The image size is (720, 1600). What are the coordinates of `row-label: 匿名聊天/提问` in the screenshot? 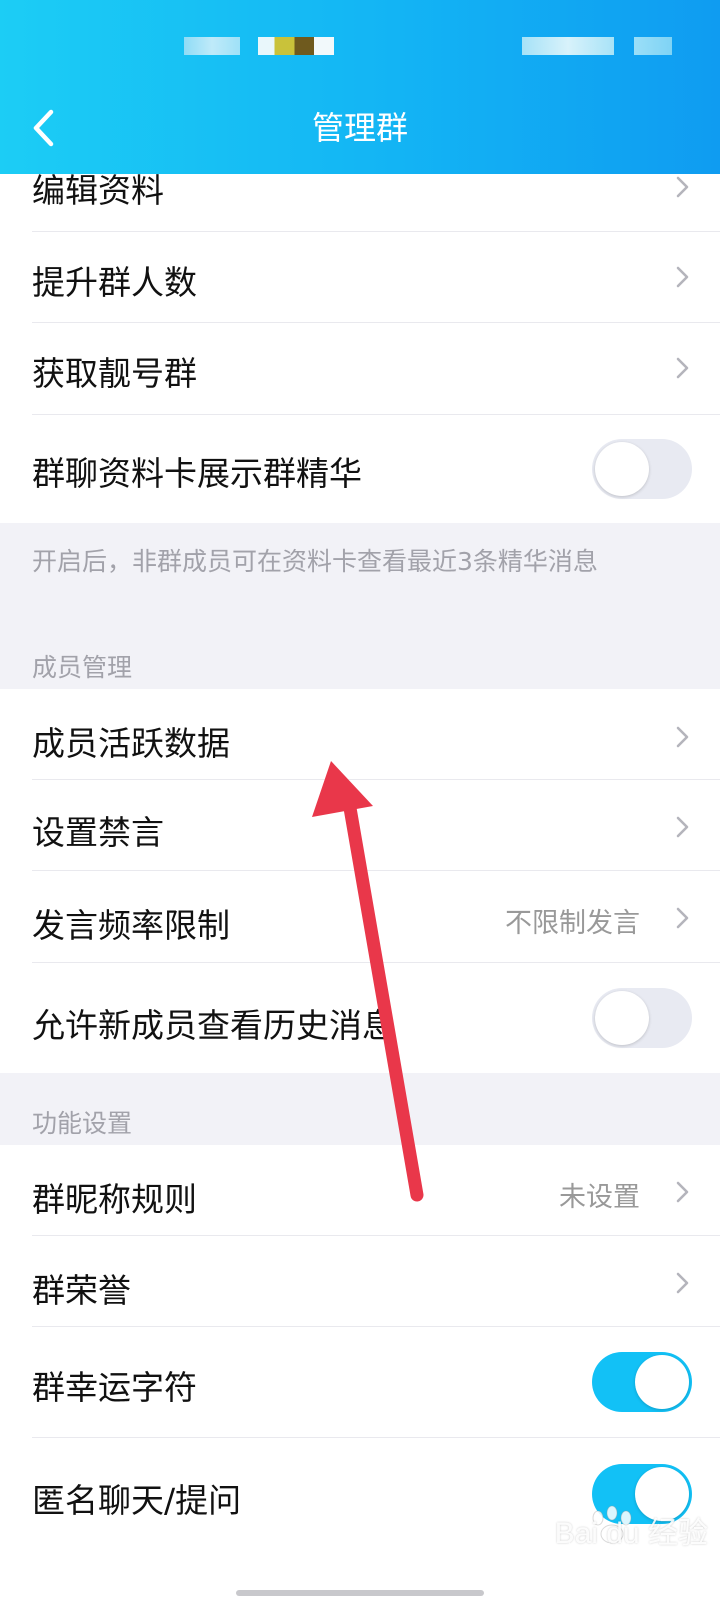 It's located at (137, 1500).